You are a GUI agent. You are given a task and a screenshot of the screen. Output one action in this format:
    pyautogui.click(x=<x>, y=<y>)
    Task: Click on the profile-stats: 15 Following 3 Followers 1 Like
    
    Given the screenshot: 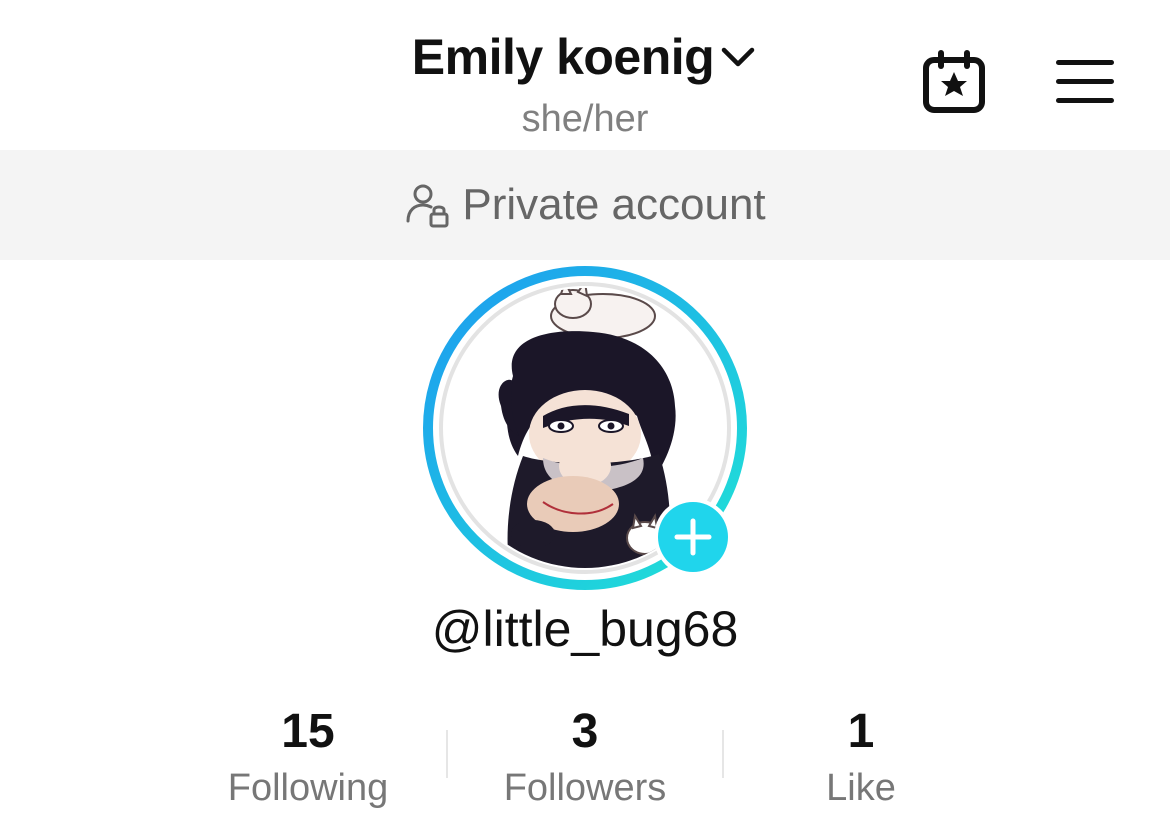 What is the action you would take?
    pyautogui.click(x=585, y=759)
    